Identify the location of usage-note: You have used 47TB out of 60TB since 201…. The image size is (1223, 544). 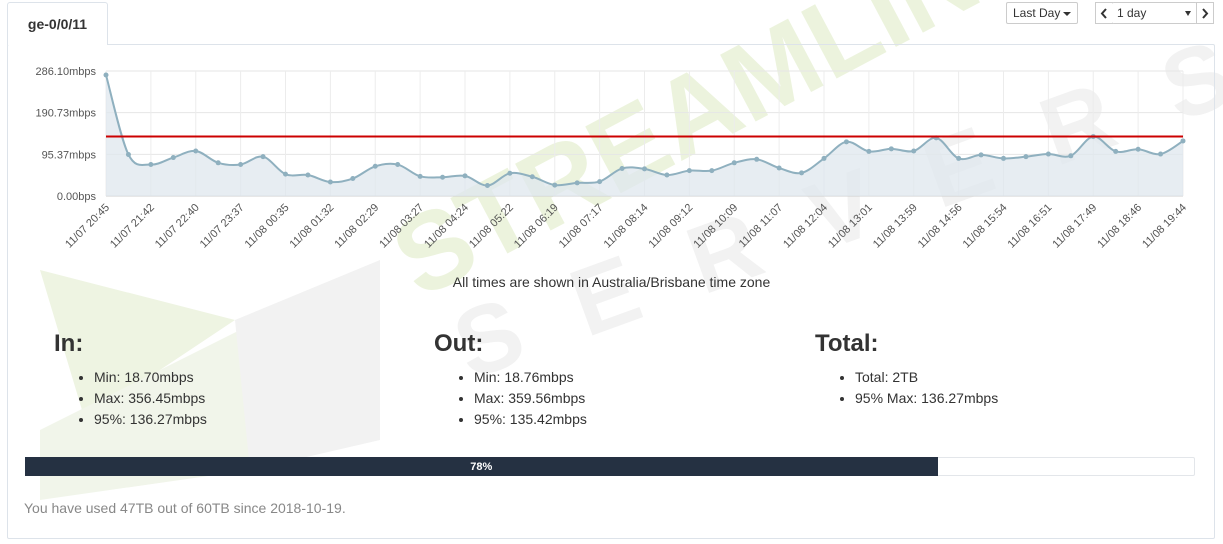
(185, 508).